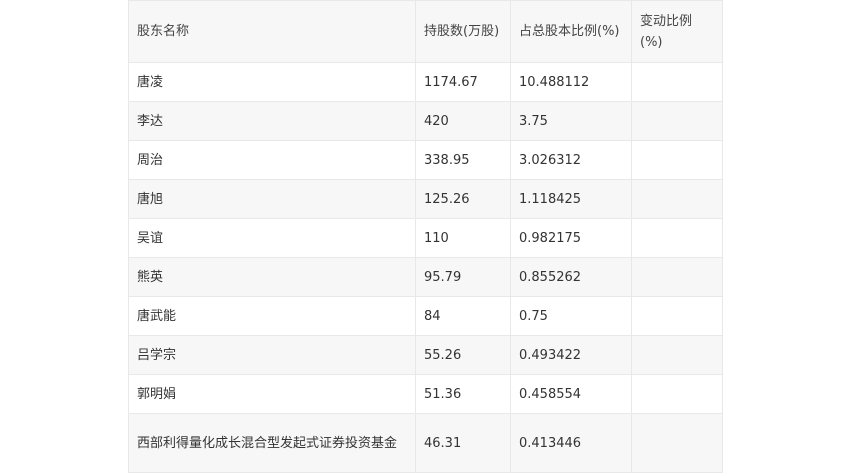  I want to click on header-shares-held: 持股数(万股), so click(463, 31).